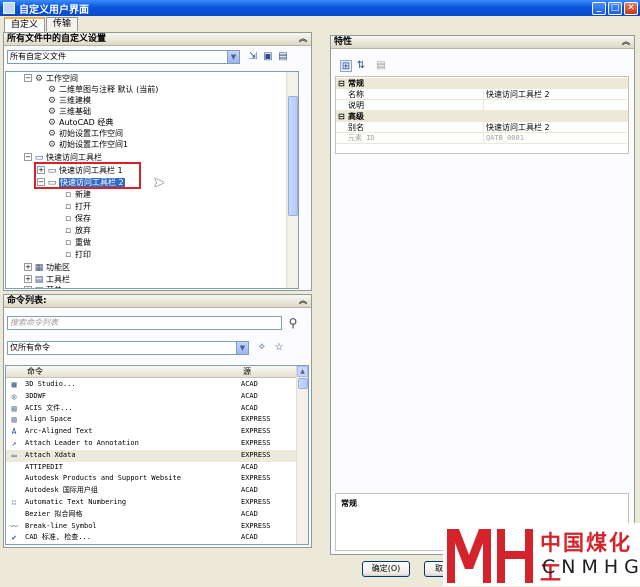 The image size is (640, 587). I want to click on property-row-description: 说明, so click(482, 105).